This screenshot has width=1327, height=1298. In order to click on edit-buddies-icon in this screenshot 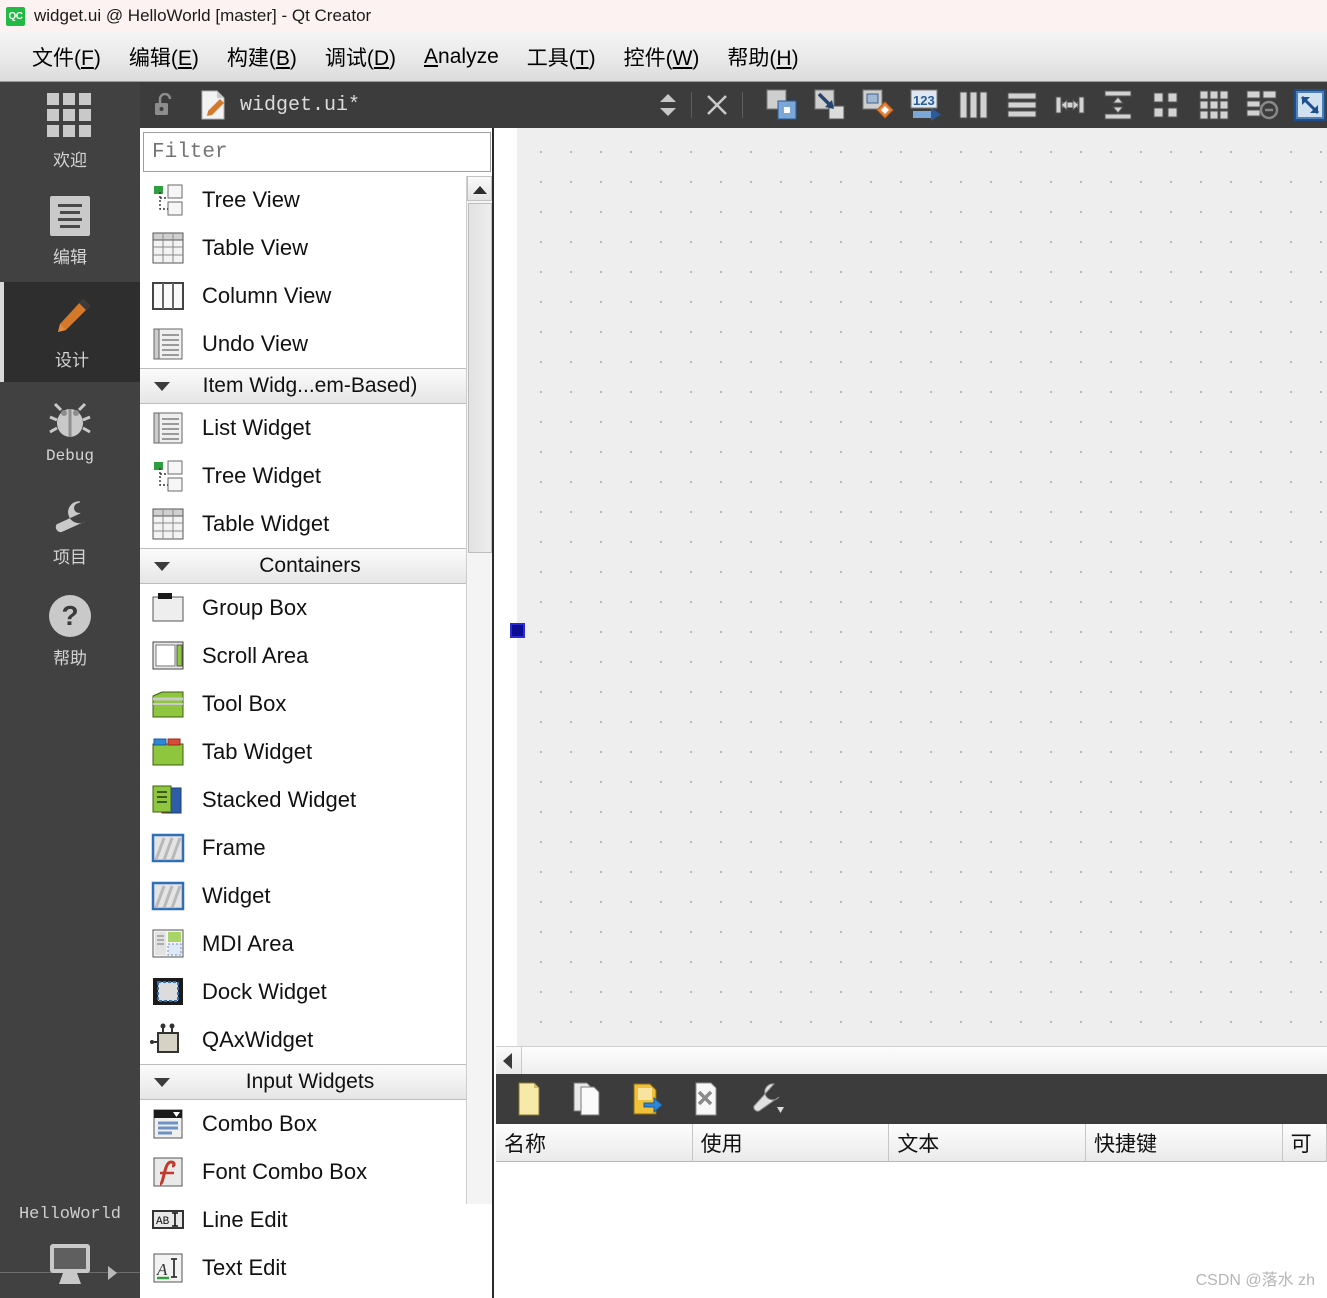, I will do `click(878, 105)`.